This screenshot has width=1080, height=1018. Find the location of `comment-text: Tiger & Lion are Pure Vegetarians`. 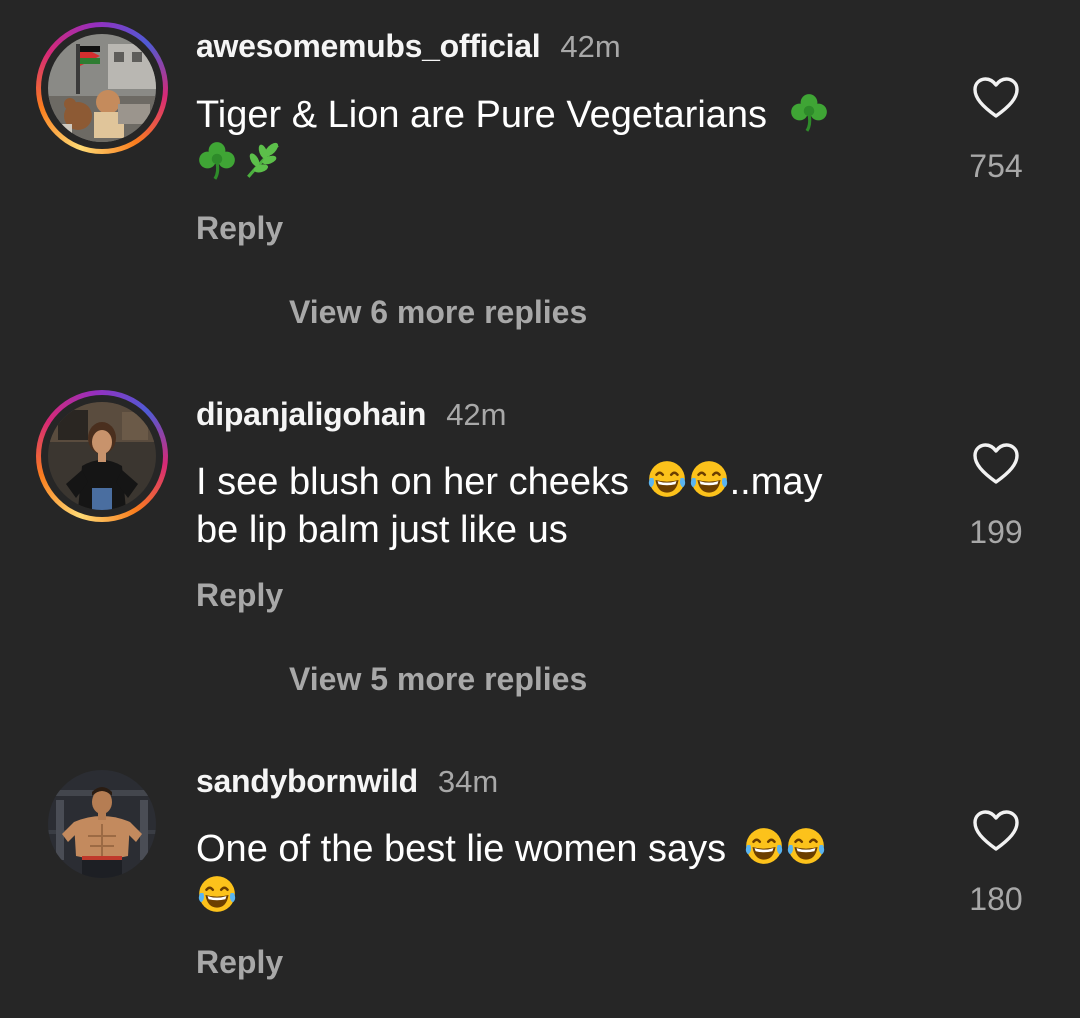

comment-text: Tiger & Lion are Pure Vegetarians is located at coordinates (546, 139).